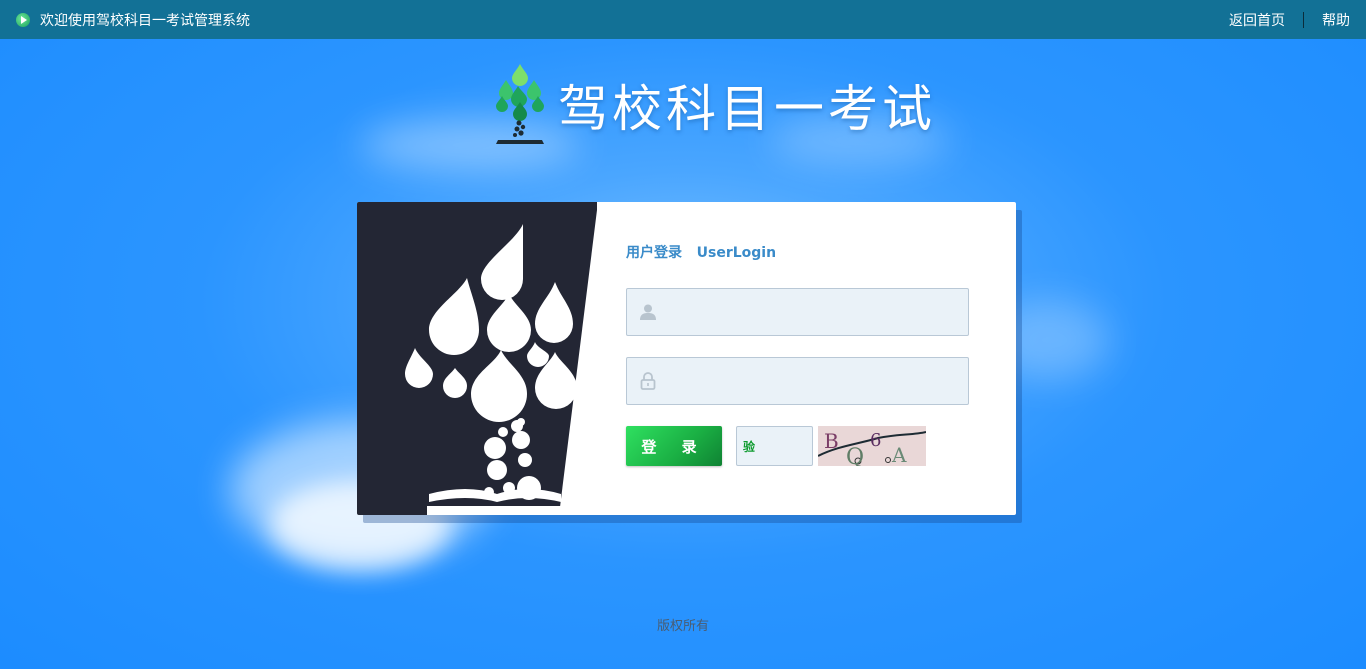 The height and width of the screenshot is (669, 1366). Describe the element at coordinates (477, 358) in the screenshot. I see `card-illustration` at that location.